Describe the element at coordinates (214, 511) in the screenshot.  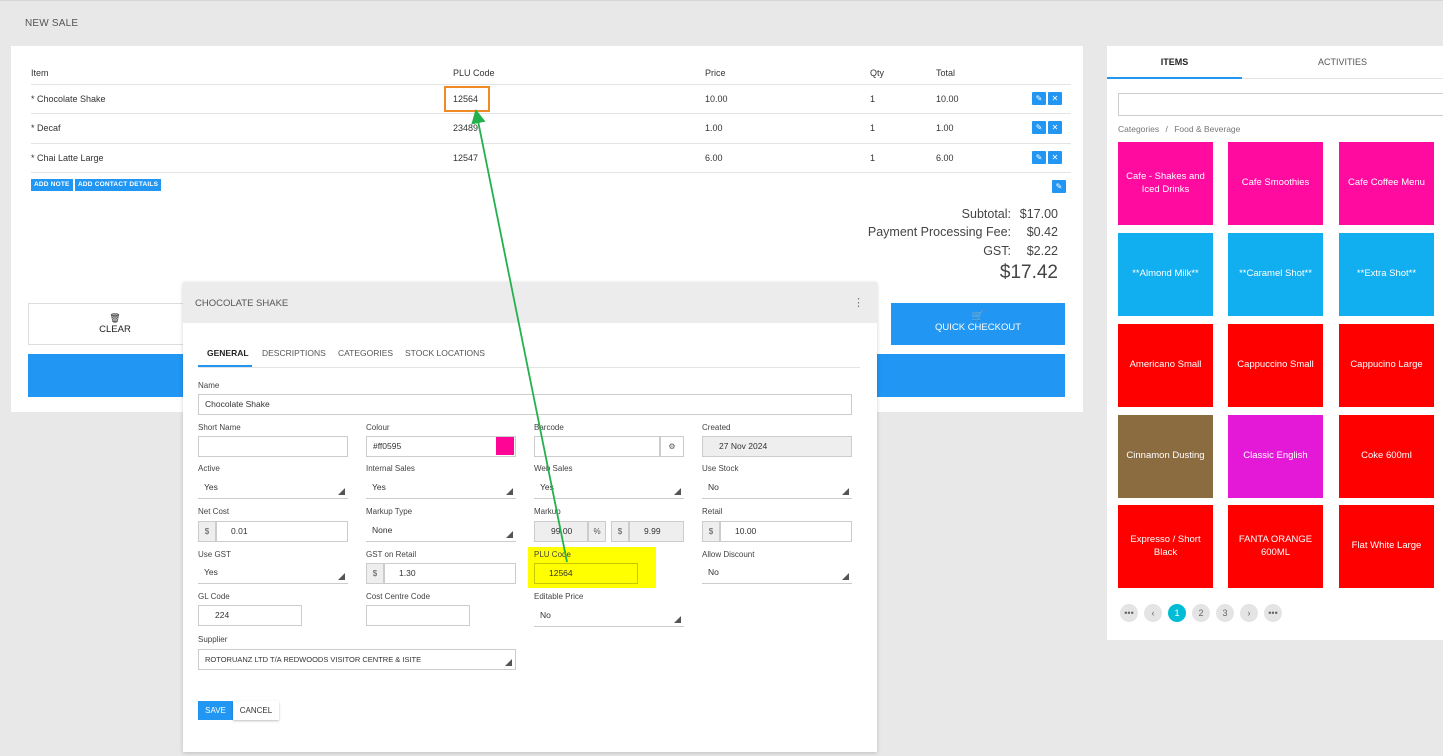
I see `net-cost-label: Net Cost` at that location.